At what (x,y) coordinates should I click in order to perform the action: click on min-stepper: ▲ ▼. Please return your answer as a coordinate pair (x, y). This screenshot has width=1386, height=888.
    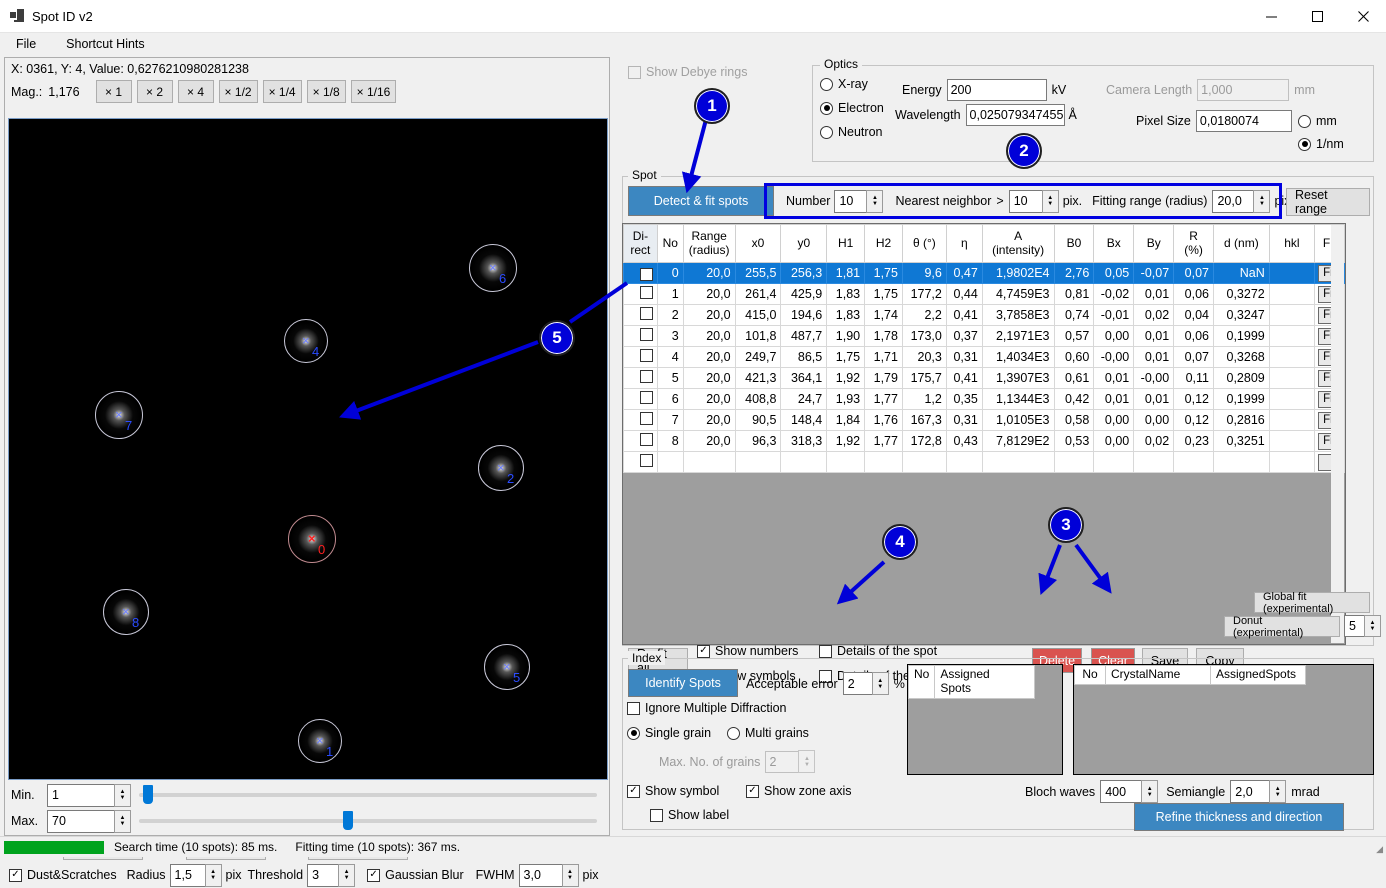
    Looking at the image, I should click on (122, 795).